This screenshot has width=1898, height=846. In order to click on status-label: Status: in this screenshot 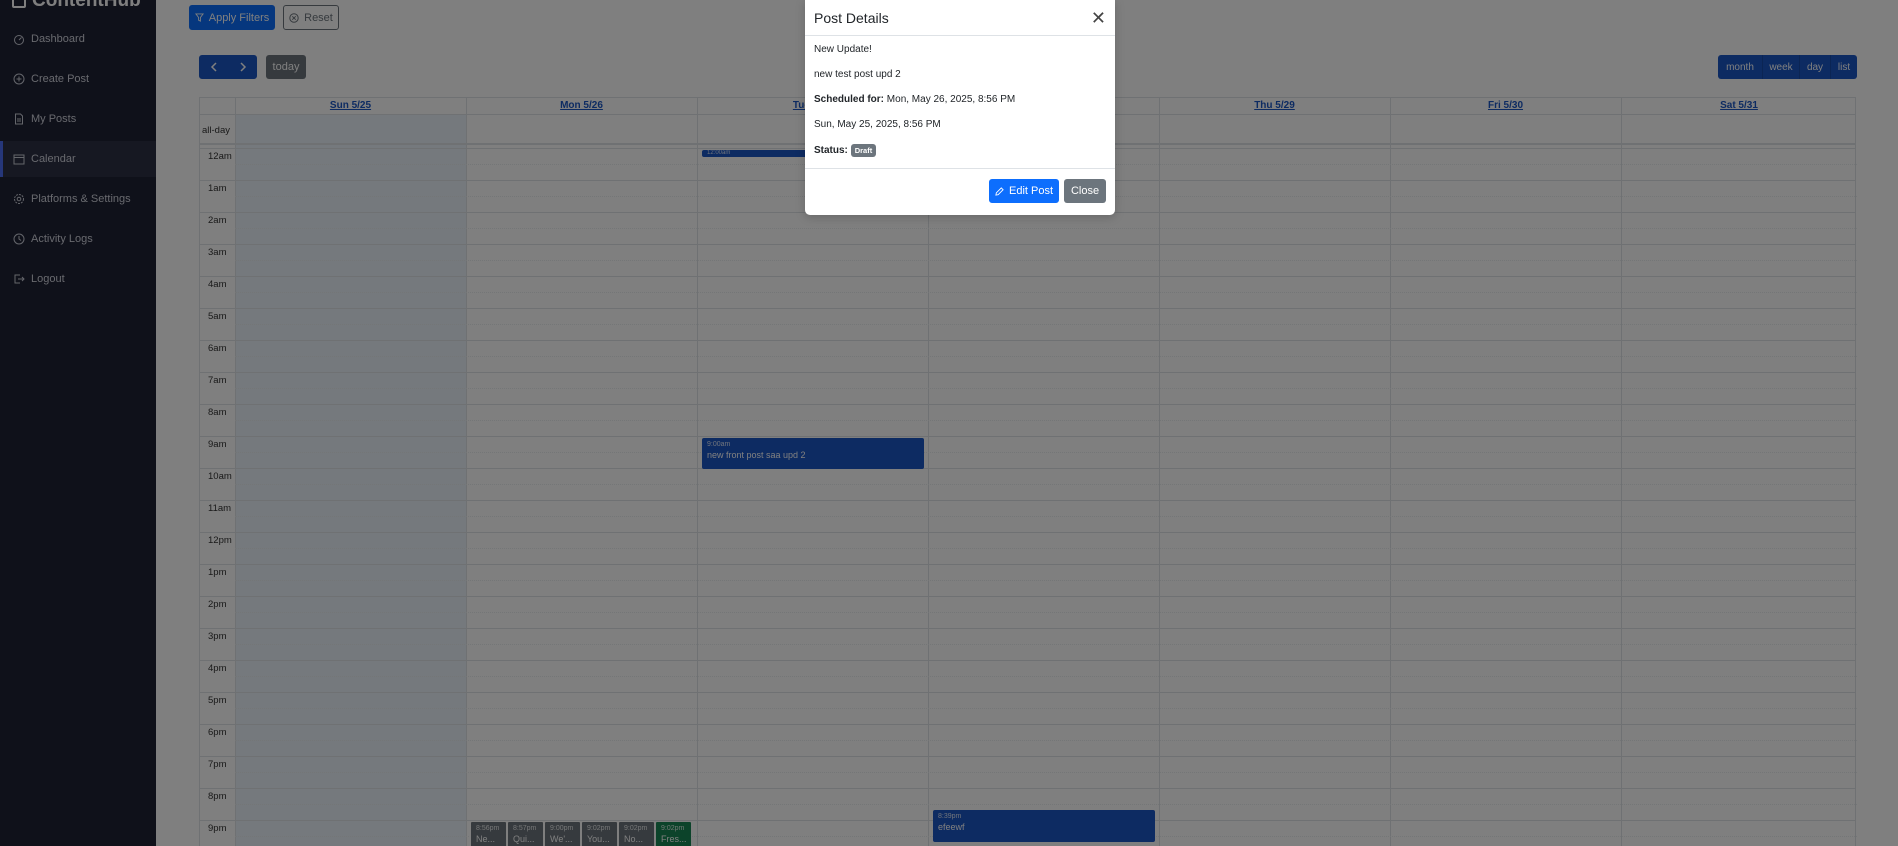, I will do `click(831, 151)`.